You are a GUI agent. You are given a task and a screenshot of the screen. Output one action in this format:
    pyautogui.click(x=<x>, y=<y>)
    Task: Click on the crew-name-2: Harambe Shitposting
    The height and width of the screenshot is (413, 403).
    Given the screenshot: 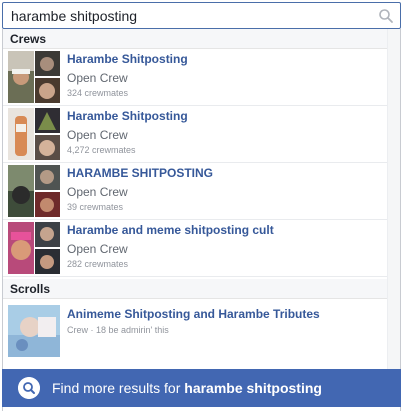 What is the action you would take?
    pyautogui.click(x=127, y=116)
    